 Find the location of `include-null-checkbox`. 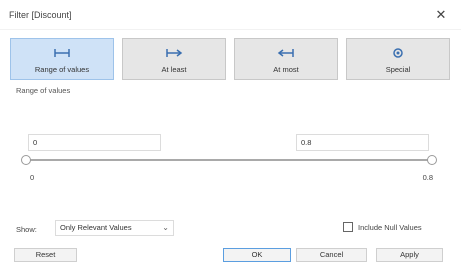

include-null-checkbox is located at coordinates (348, 227).